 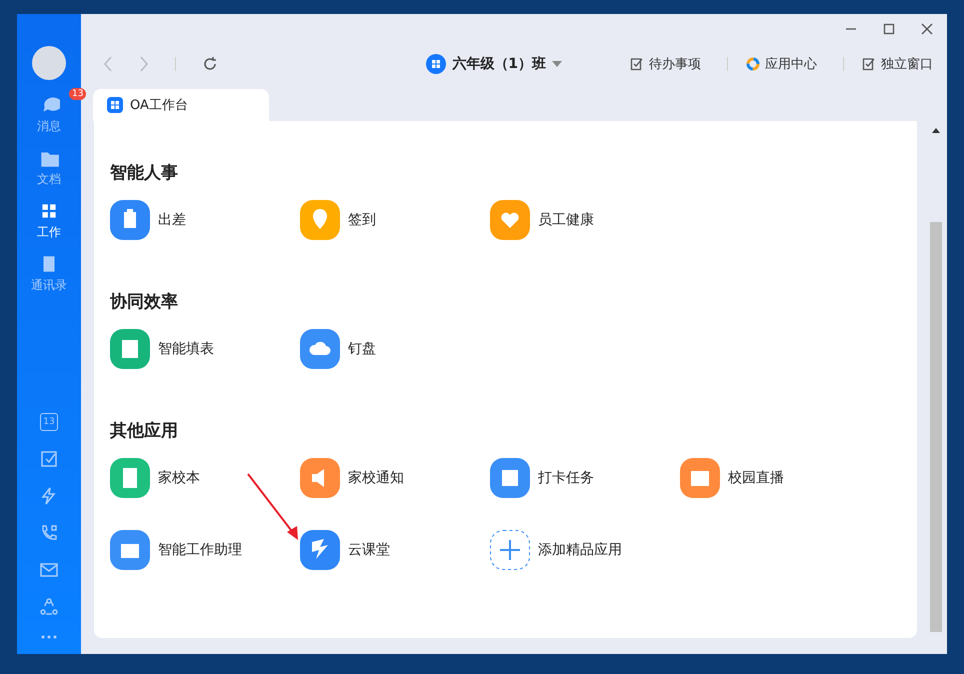 What do you see at coordinates (155, 478) in the screenshot?
I see `app-item: 家校本` at bounding box center [155, 478].